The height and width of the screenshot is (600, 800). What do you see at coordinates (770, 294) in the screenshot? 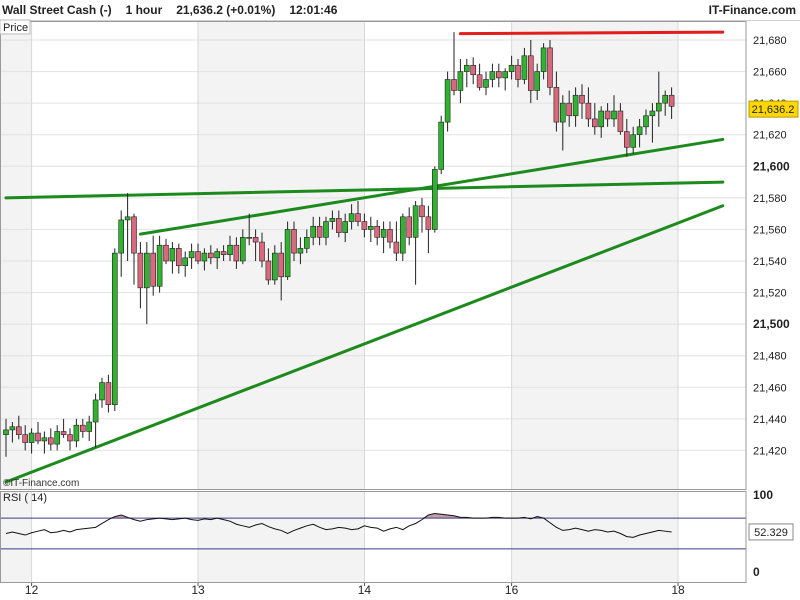
I see `price-tick-label: 21,520` at bounding box center [770, 294].